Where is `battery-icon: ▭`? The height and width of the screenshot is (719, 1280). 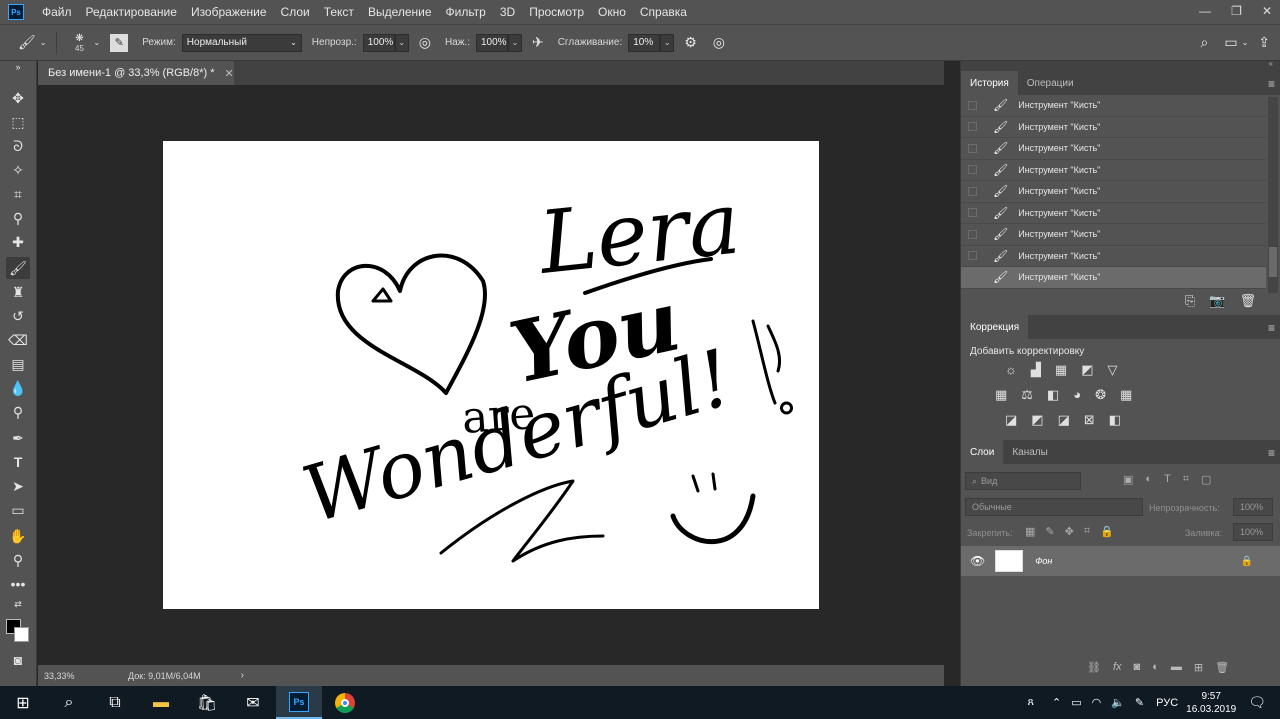 battery-icon: ▭ is located at coordinates (1076, 702).